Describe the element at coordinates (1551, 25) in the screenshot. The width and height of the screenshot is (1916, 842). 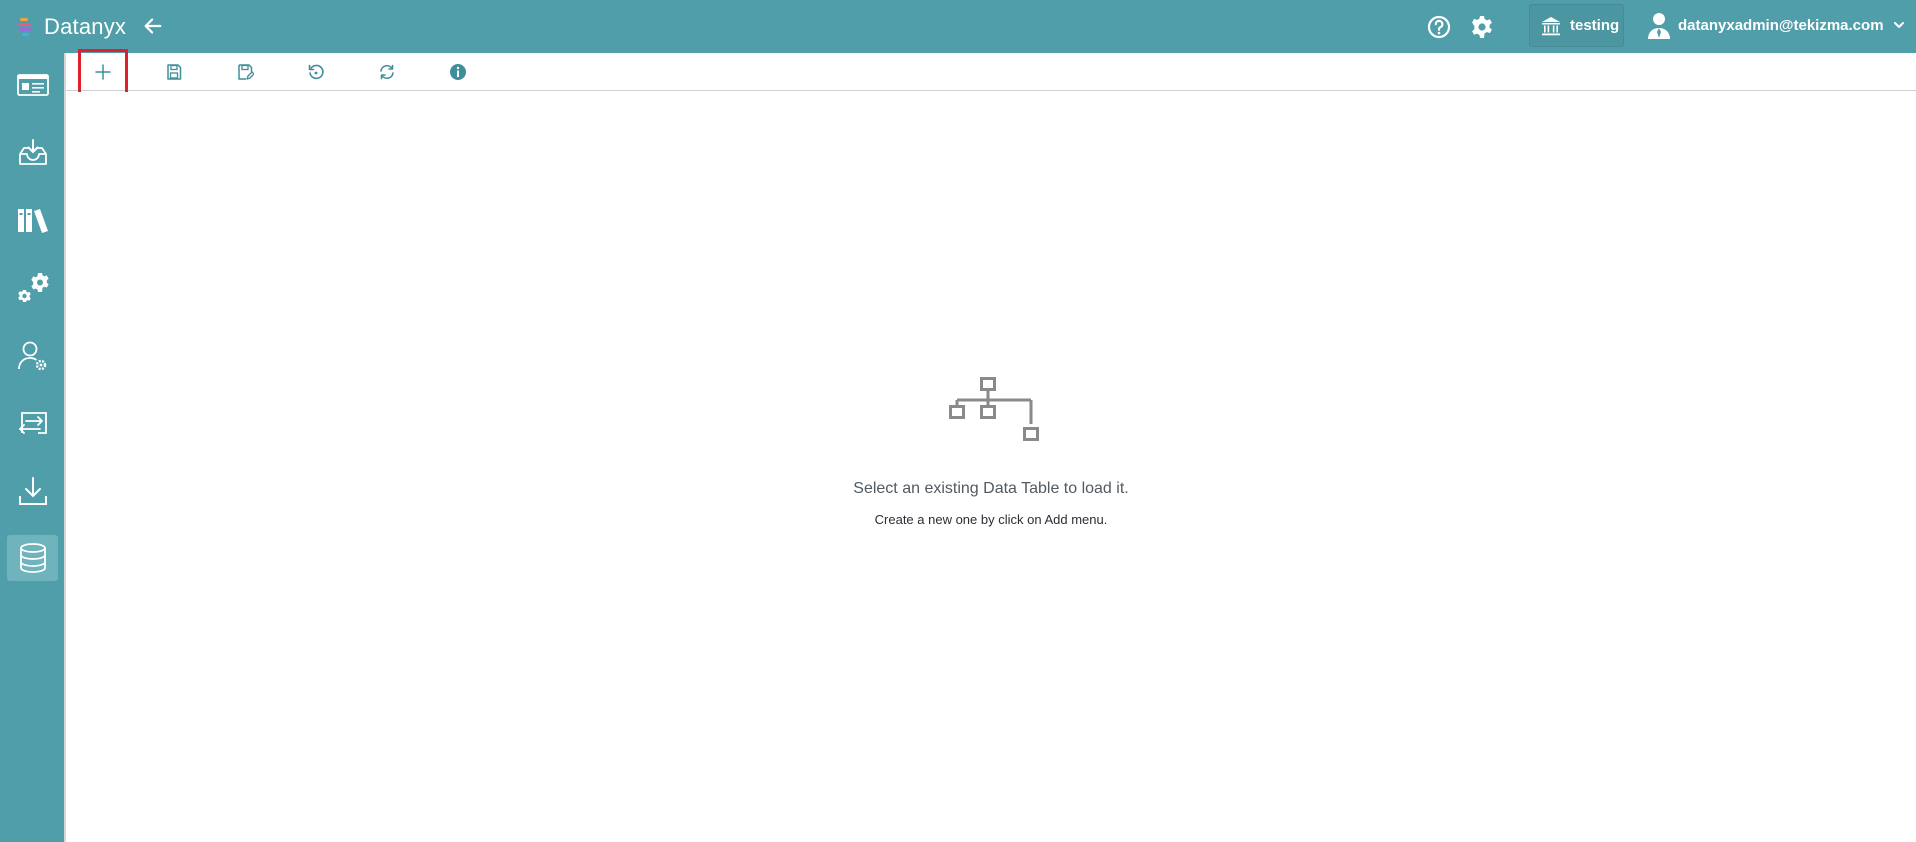
I see `bank-building-icon` at that location.